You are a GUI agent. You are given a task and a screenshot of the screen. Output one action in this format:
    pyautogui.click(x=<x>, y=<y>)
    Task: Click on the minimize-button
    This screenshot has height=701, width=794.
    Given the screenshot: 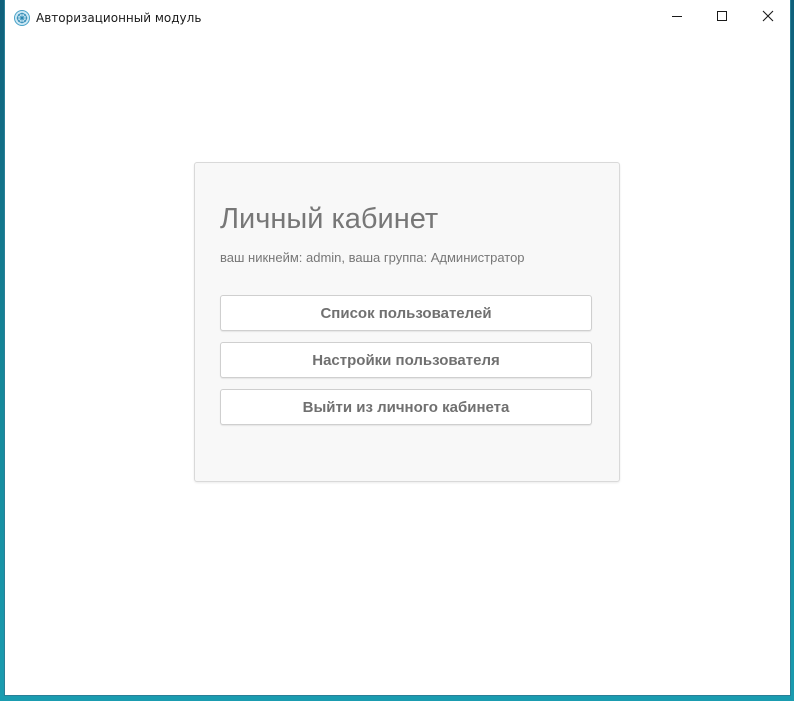 What is the action you would take?
    pyautogui.click(x=677, y=18)
    